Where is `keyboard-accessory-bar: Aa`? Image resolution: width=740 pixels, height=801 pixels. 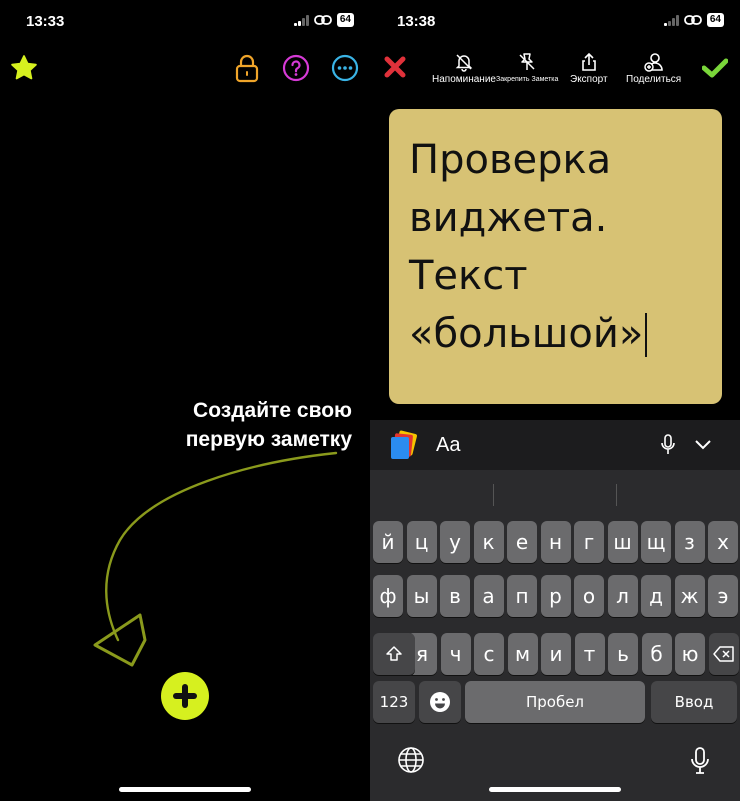 keyboard-accessory-bar: Aa is located at coordinates (555, 445).